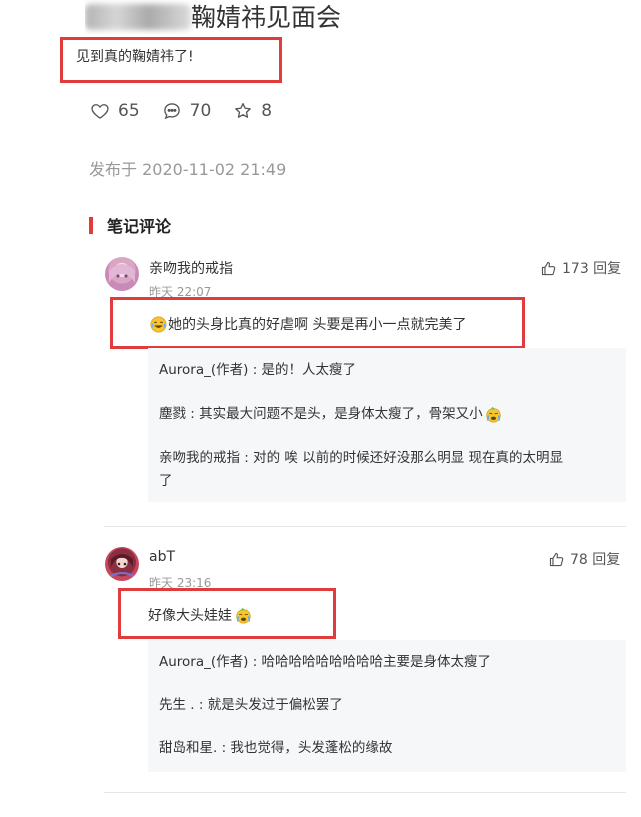 Image resolution: width=641 pixels, height=817 pixels. What do you see at coordinates (251, 705) in the screenshot?
I see `reply-item: 先生 . : 就是头发过于偏松罢了` at bounding box center [251, 705].